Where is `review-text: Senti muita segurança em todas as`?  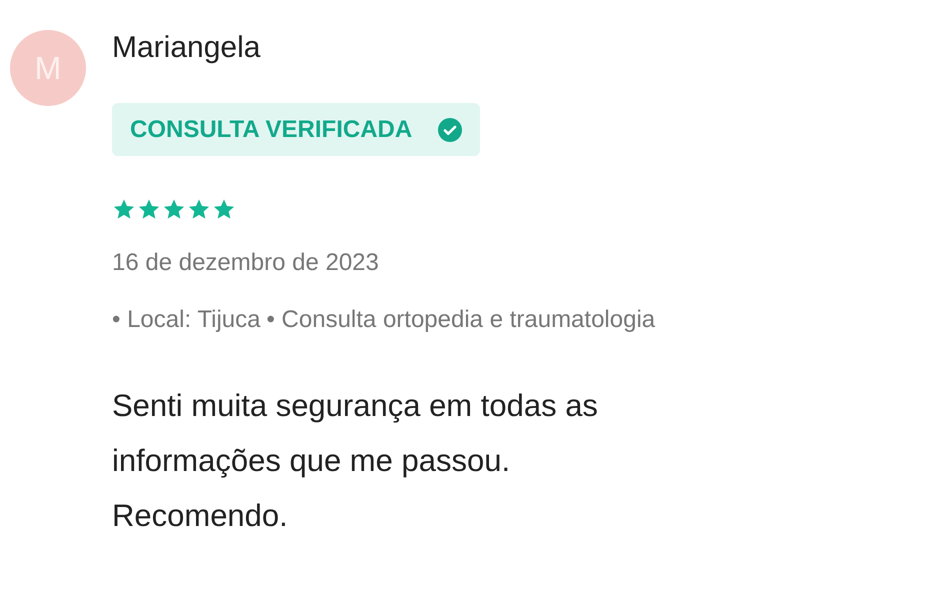 review-text: Senti muita segurança em todas as is located at coordinates (355, 406).